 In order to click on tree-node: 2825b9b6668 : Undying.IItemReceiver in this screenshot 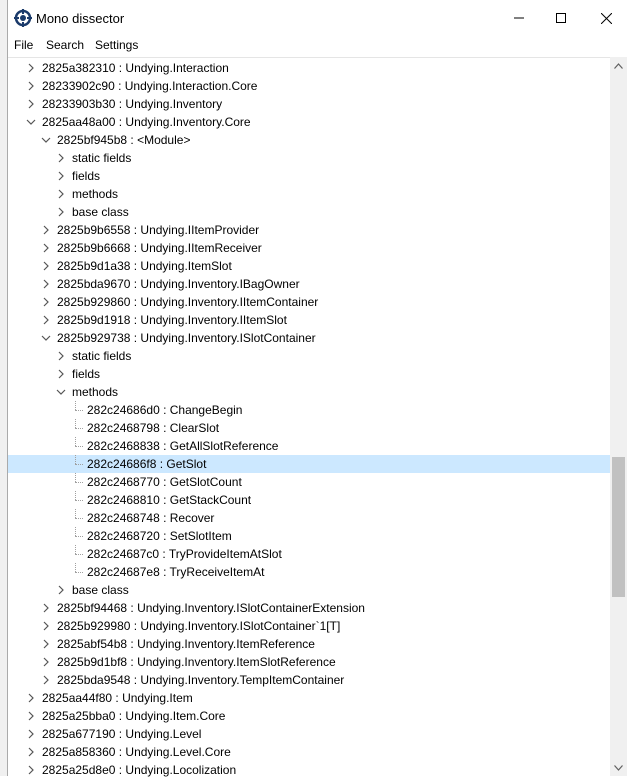, I will do `click(309, 248)`.